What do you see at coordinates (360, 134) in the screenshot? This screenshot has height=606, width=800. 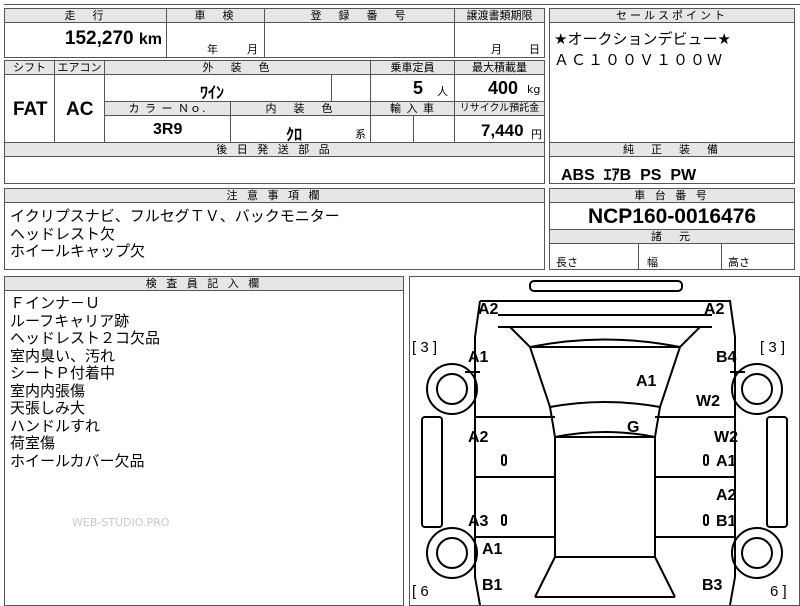 I see `interior-color-suffix: 系` at bounding box center [360, 134].